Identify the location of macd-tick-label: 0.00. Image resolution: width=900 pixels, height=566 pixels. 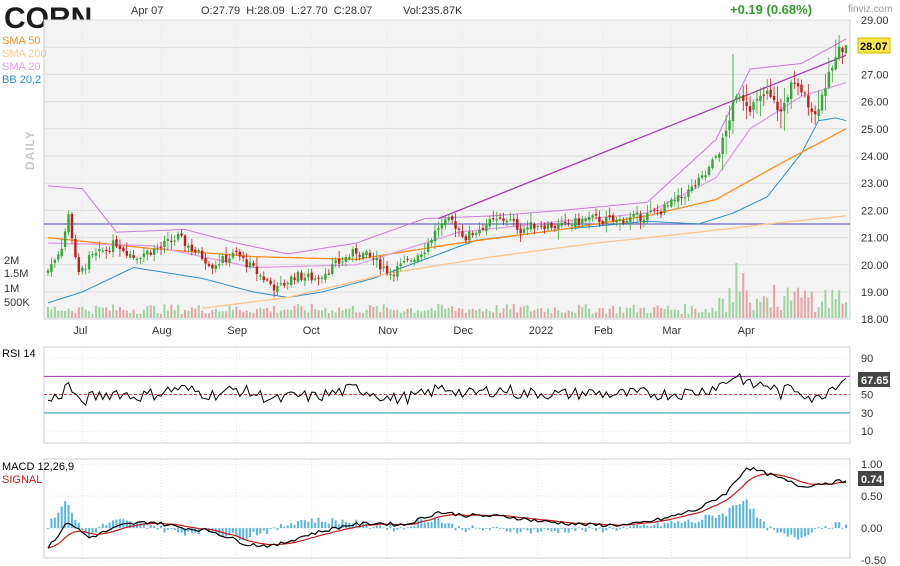
(871, 529).